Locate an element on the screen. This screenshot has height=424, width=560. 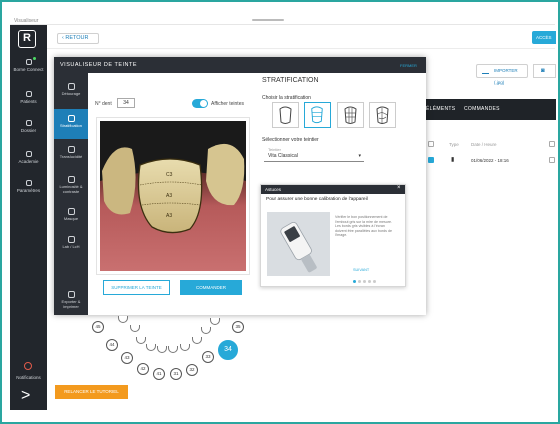
stratification-option-3-zones is located at coordinates (317, 115).